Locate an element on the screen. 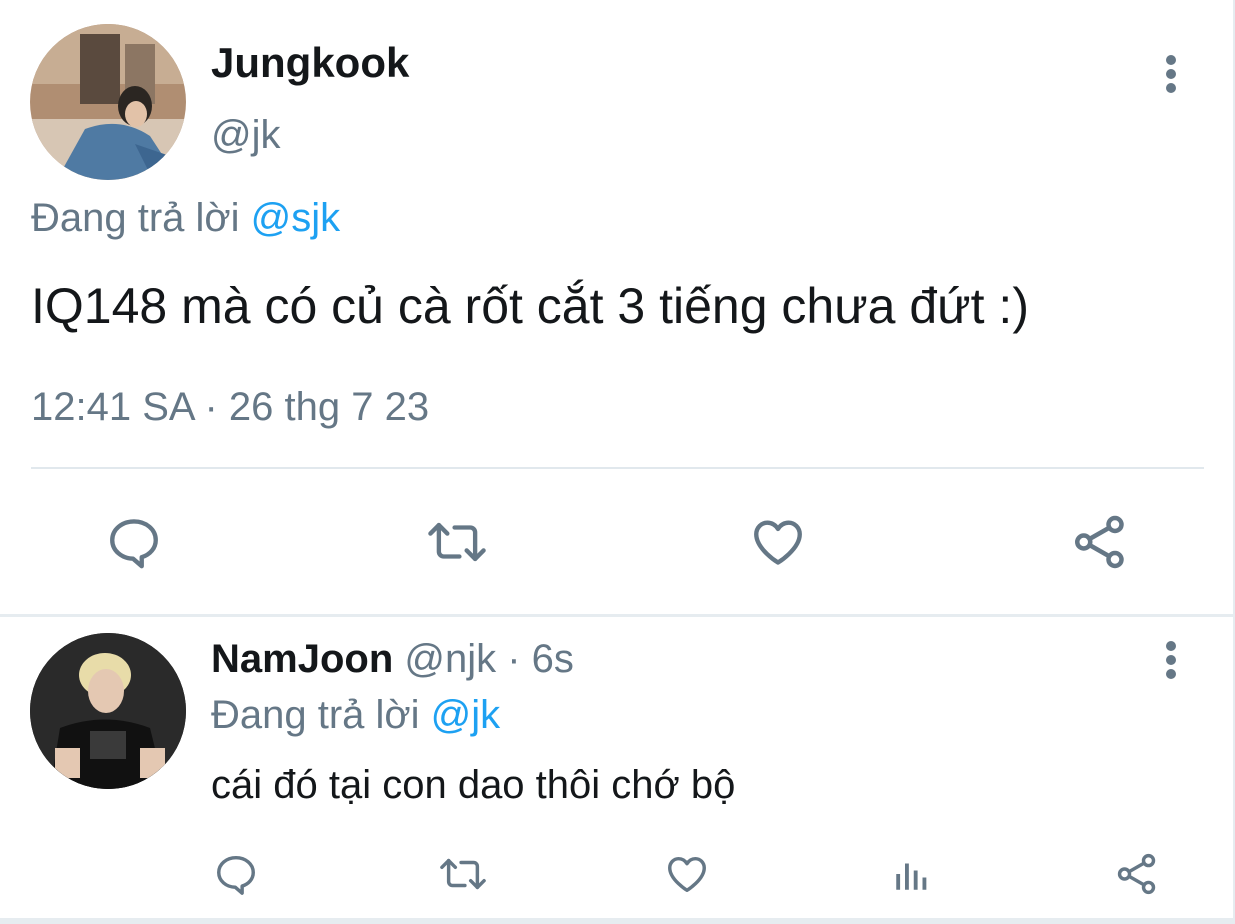  reply-header: NamJoon @njk · 6s is located at coordinates (392, 659).